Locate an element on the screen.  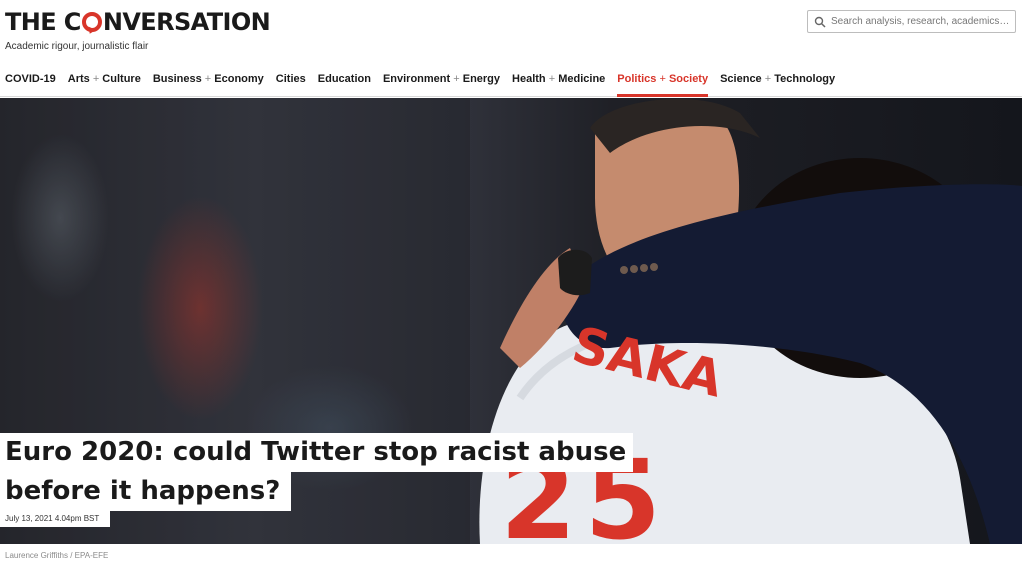
search-box is located at coordinates (911, 21).